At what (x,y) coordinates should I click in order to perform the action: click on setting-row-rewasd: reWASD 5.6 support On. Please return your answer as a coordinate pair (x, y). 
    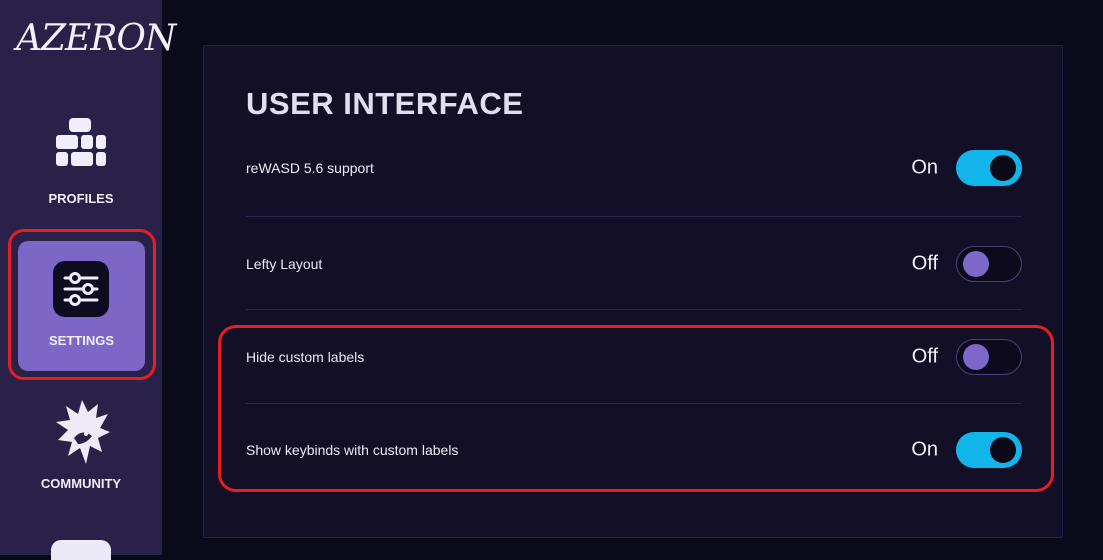
    Looking at the image, I should click on (634, 168).